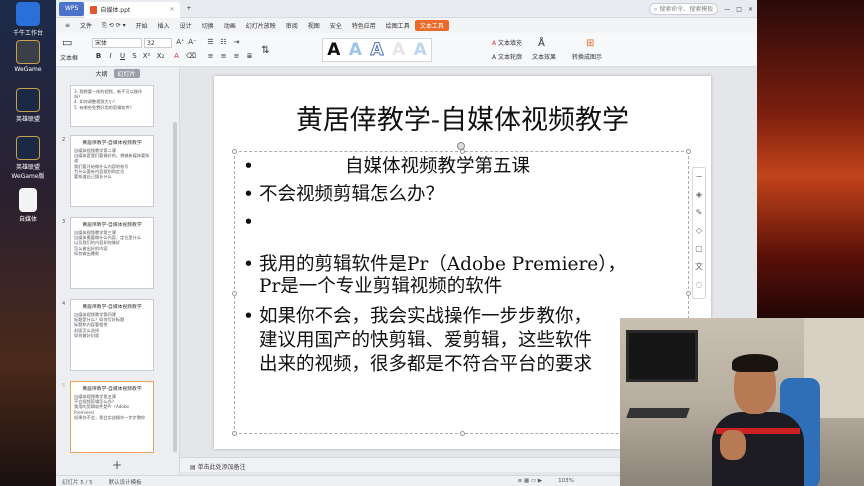 The image size is (864, 486). What do you see at coordinates (192, 42) in the screenshot?
I see `shrink-font-icon: A⁻` at bounding box center [192, 42].